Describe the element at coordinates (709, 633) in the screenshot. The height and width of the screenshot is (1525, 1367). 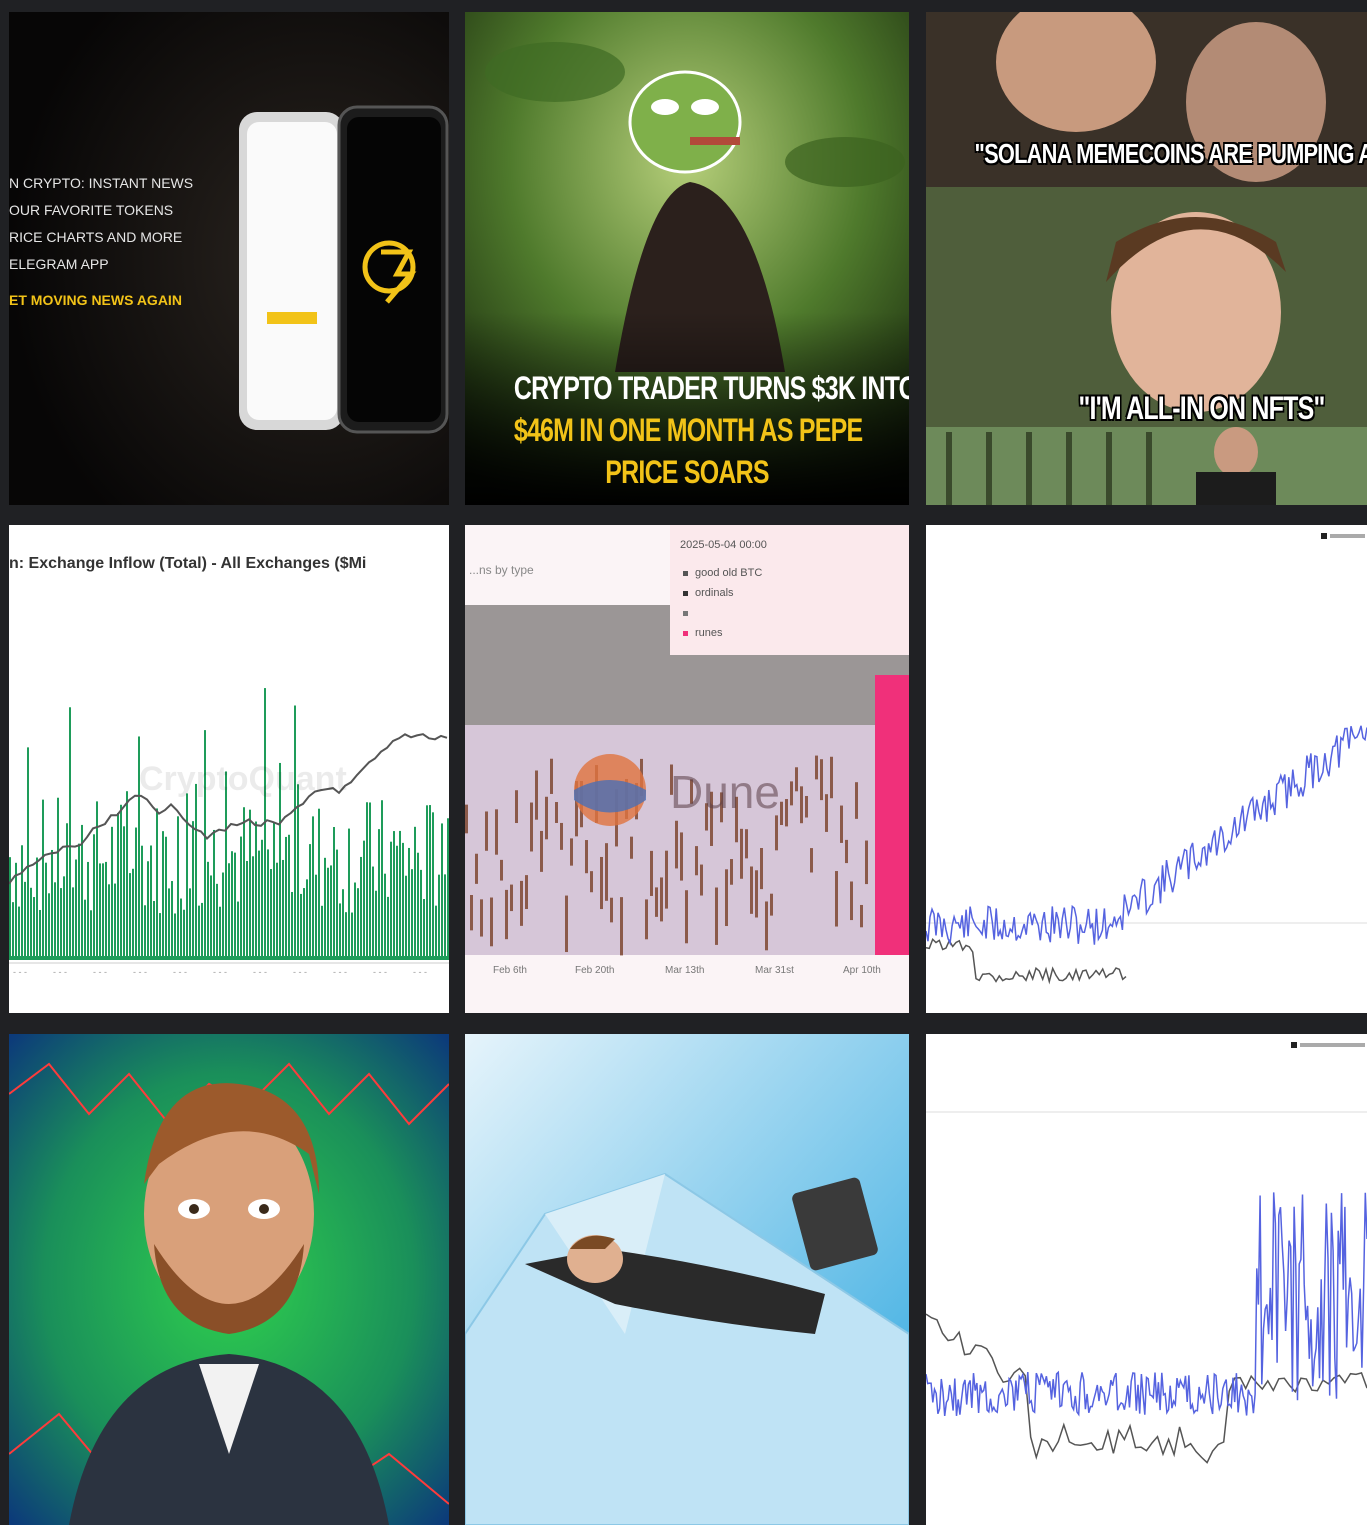
I see `dune-legend-item-3: runes` at that location.